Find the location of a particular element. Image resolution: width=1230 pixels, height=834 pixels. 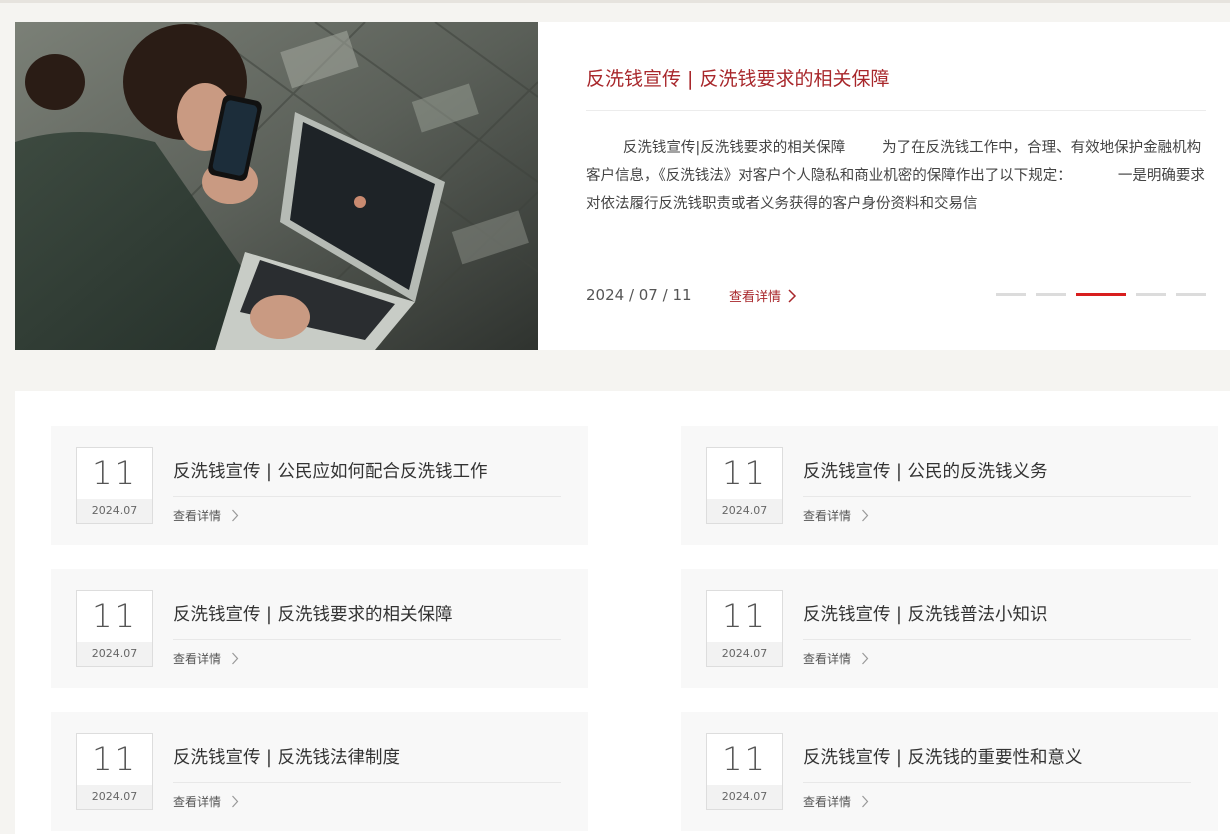

featured-view-details-link: 查看详情 is located at coordinates (763, 295).